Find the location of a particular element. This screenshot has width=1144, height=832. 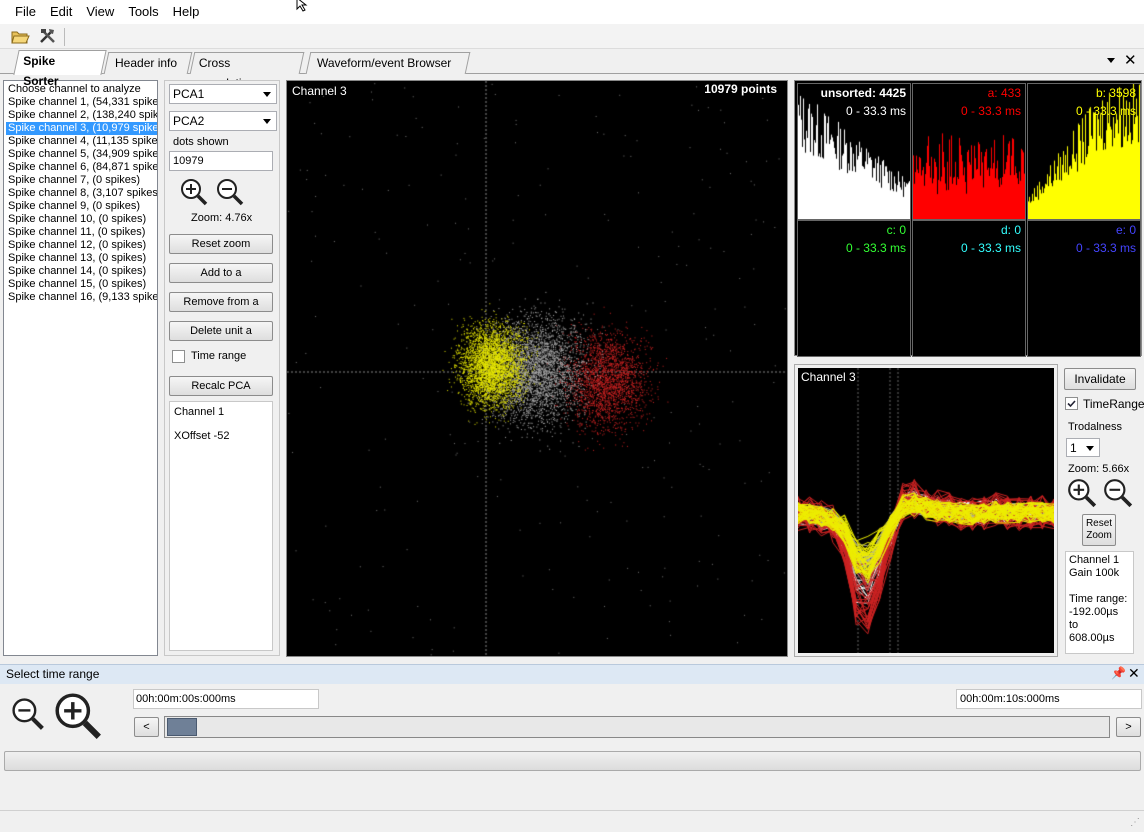

time-start-field: 00h:00m:00s:000ms is located at coordinates (226, 699).